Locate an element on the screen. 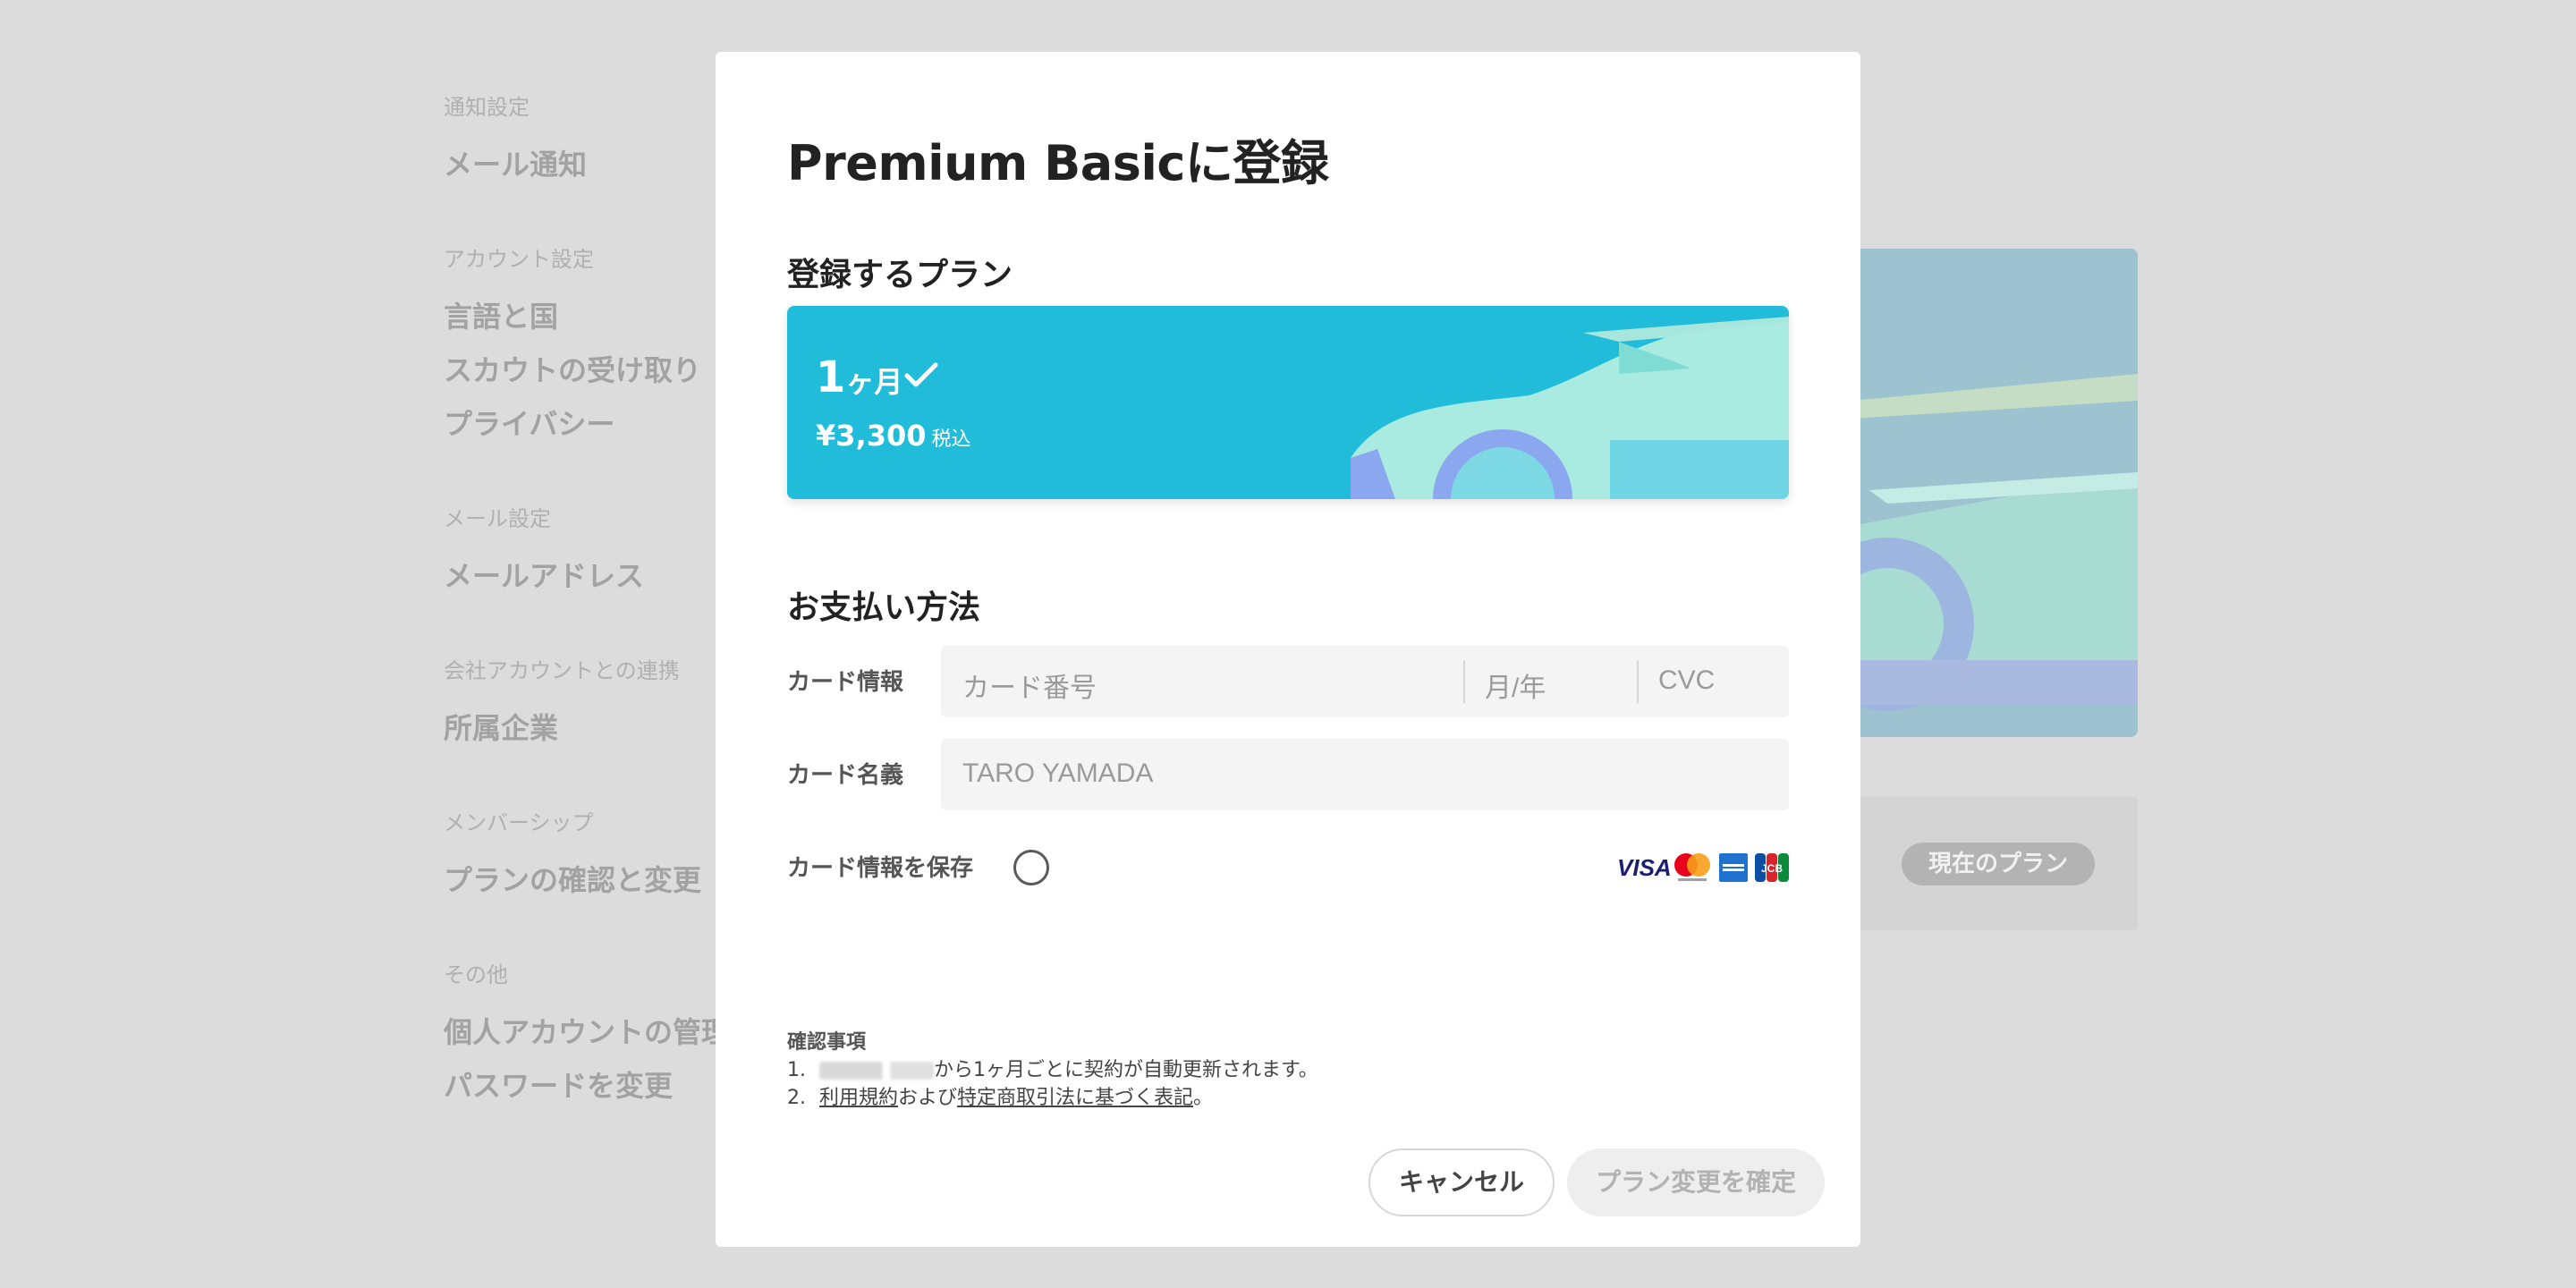 The image size is (2576, 1288). sidebar-item-company: 所属企業 is located at coordinates (591, 728).